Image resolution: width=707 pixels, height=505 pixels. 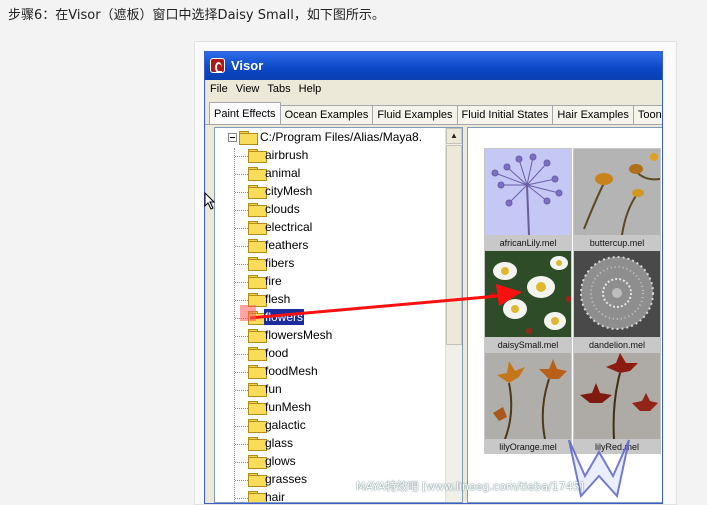 I want to click on lily-orange-image, so click(x=528, y=396).